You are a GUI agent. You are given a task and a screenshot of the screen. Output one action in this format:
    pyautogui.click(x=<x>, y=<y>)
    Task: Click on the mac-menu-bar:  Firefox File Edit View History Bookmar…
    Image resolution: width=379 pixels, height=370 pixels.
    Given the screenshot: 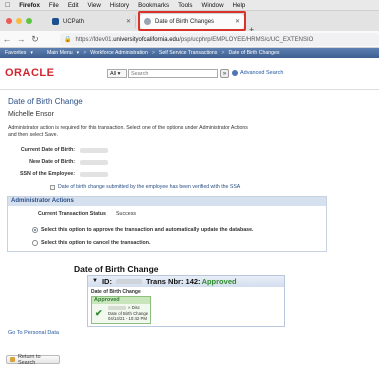 What is the action you would take?
    pyautogui.click(x=189, y=5)
    